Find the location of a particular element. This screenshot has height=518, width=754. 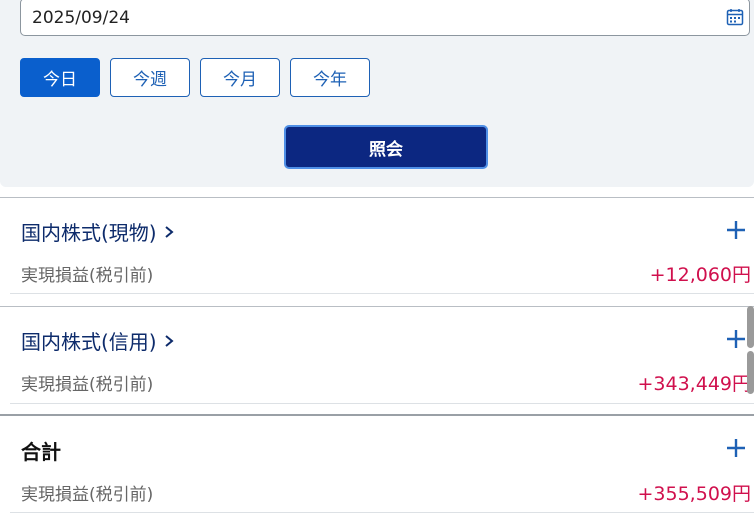

section-title-domestic-cash: 国内株式(現物) is located at coordinates (97, 231).